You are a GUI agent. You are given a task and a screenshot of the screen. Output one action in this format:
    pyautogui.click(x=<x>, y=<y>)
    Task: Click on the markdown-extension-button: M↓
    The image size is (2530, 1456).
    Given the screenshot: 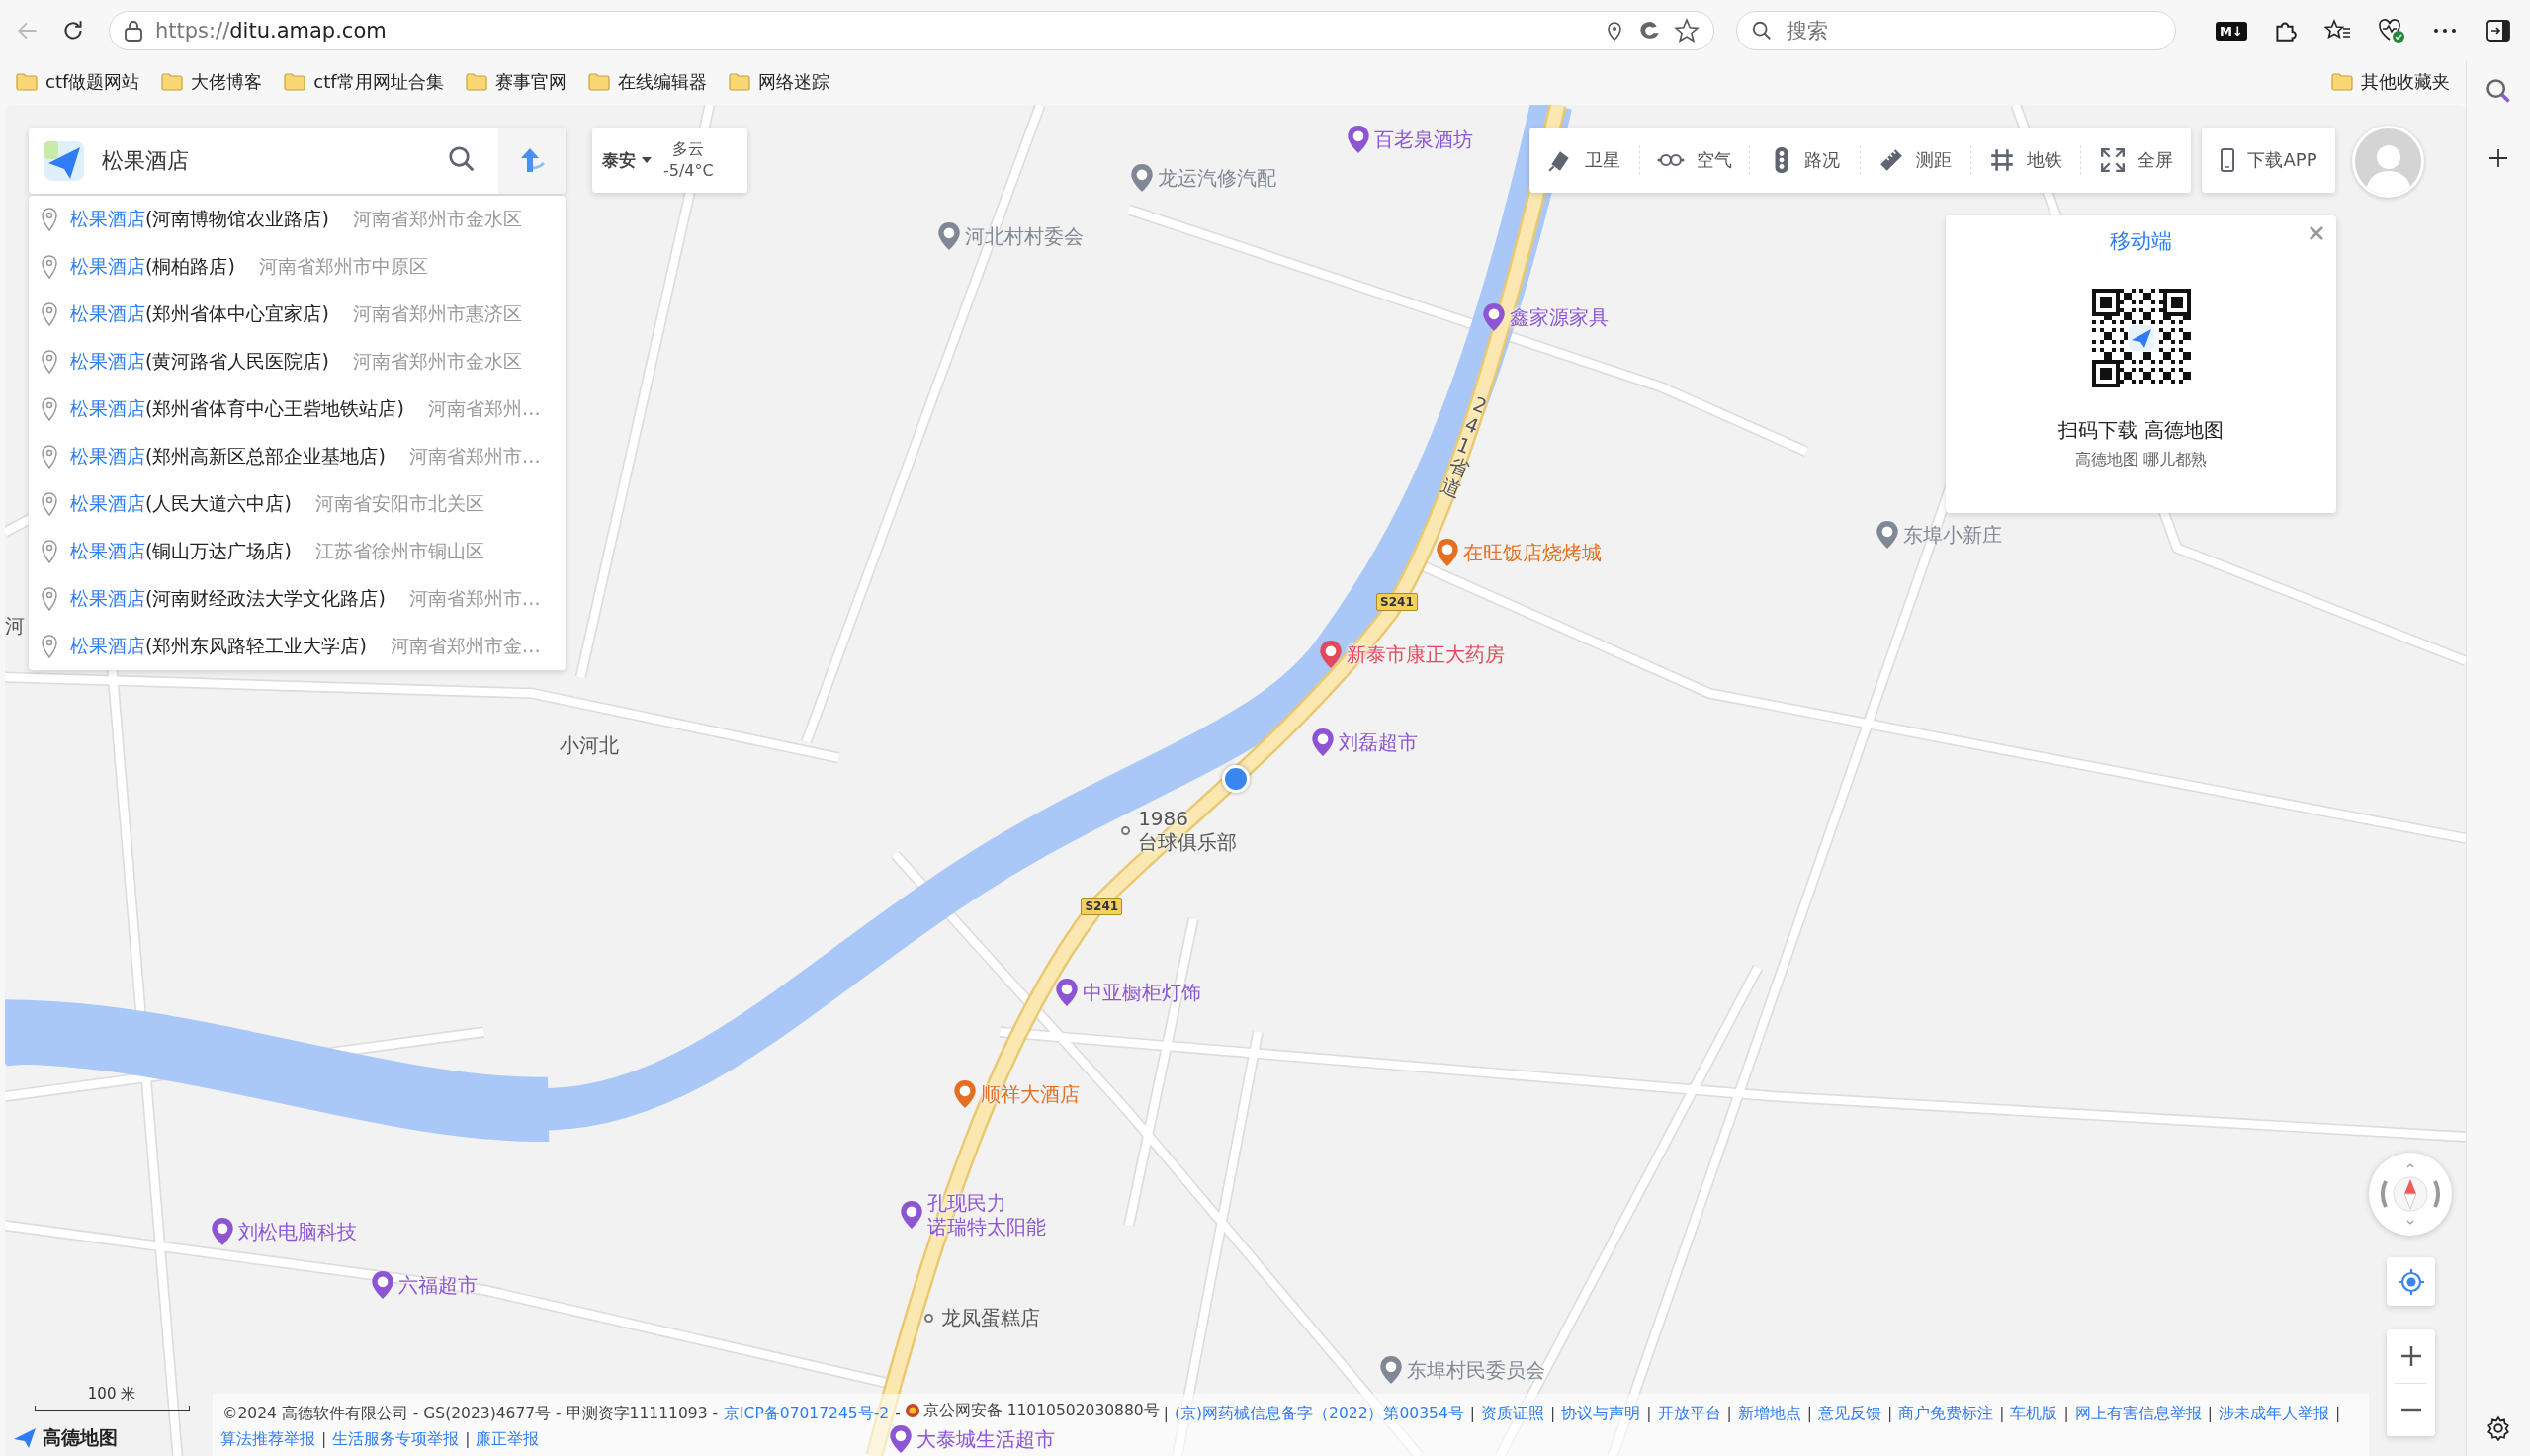 What is the action you would take?
    pyautogui.click(x=2231, y=30)
    